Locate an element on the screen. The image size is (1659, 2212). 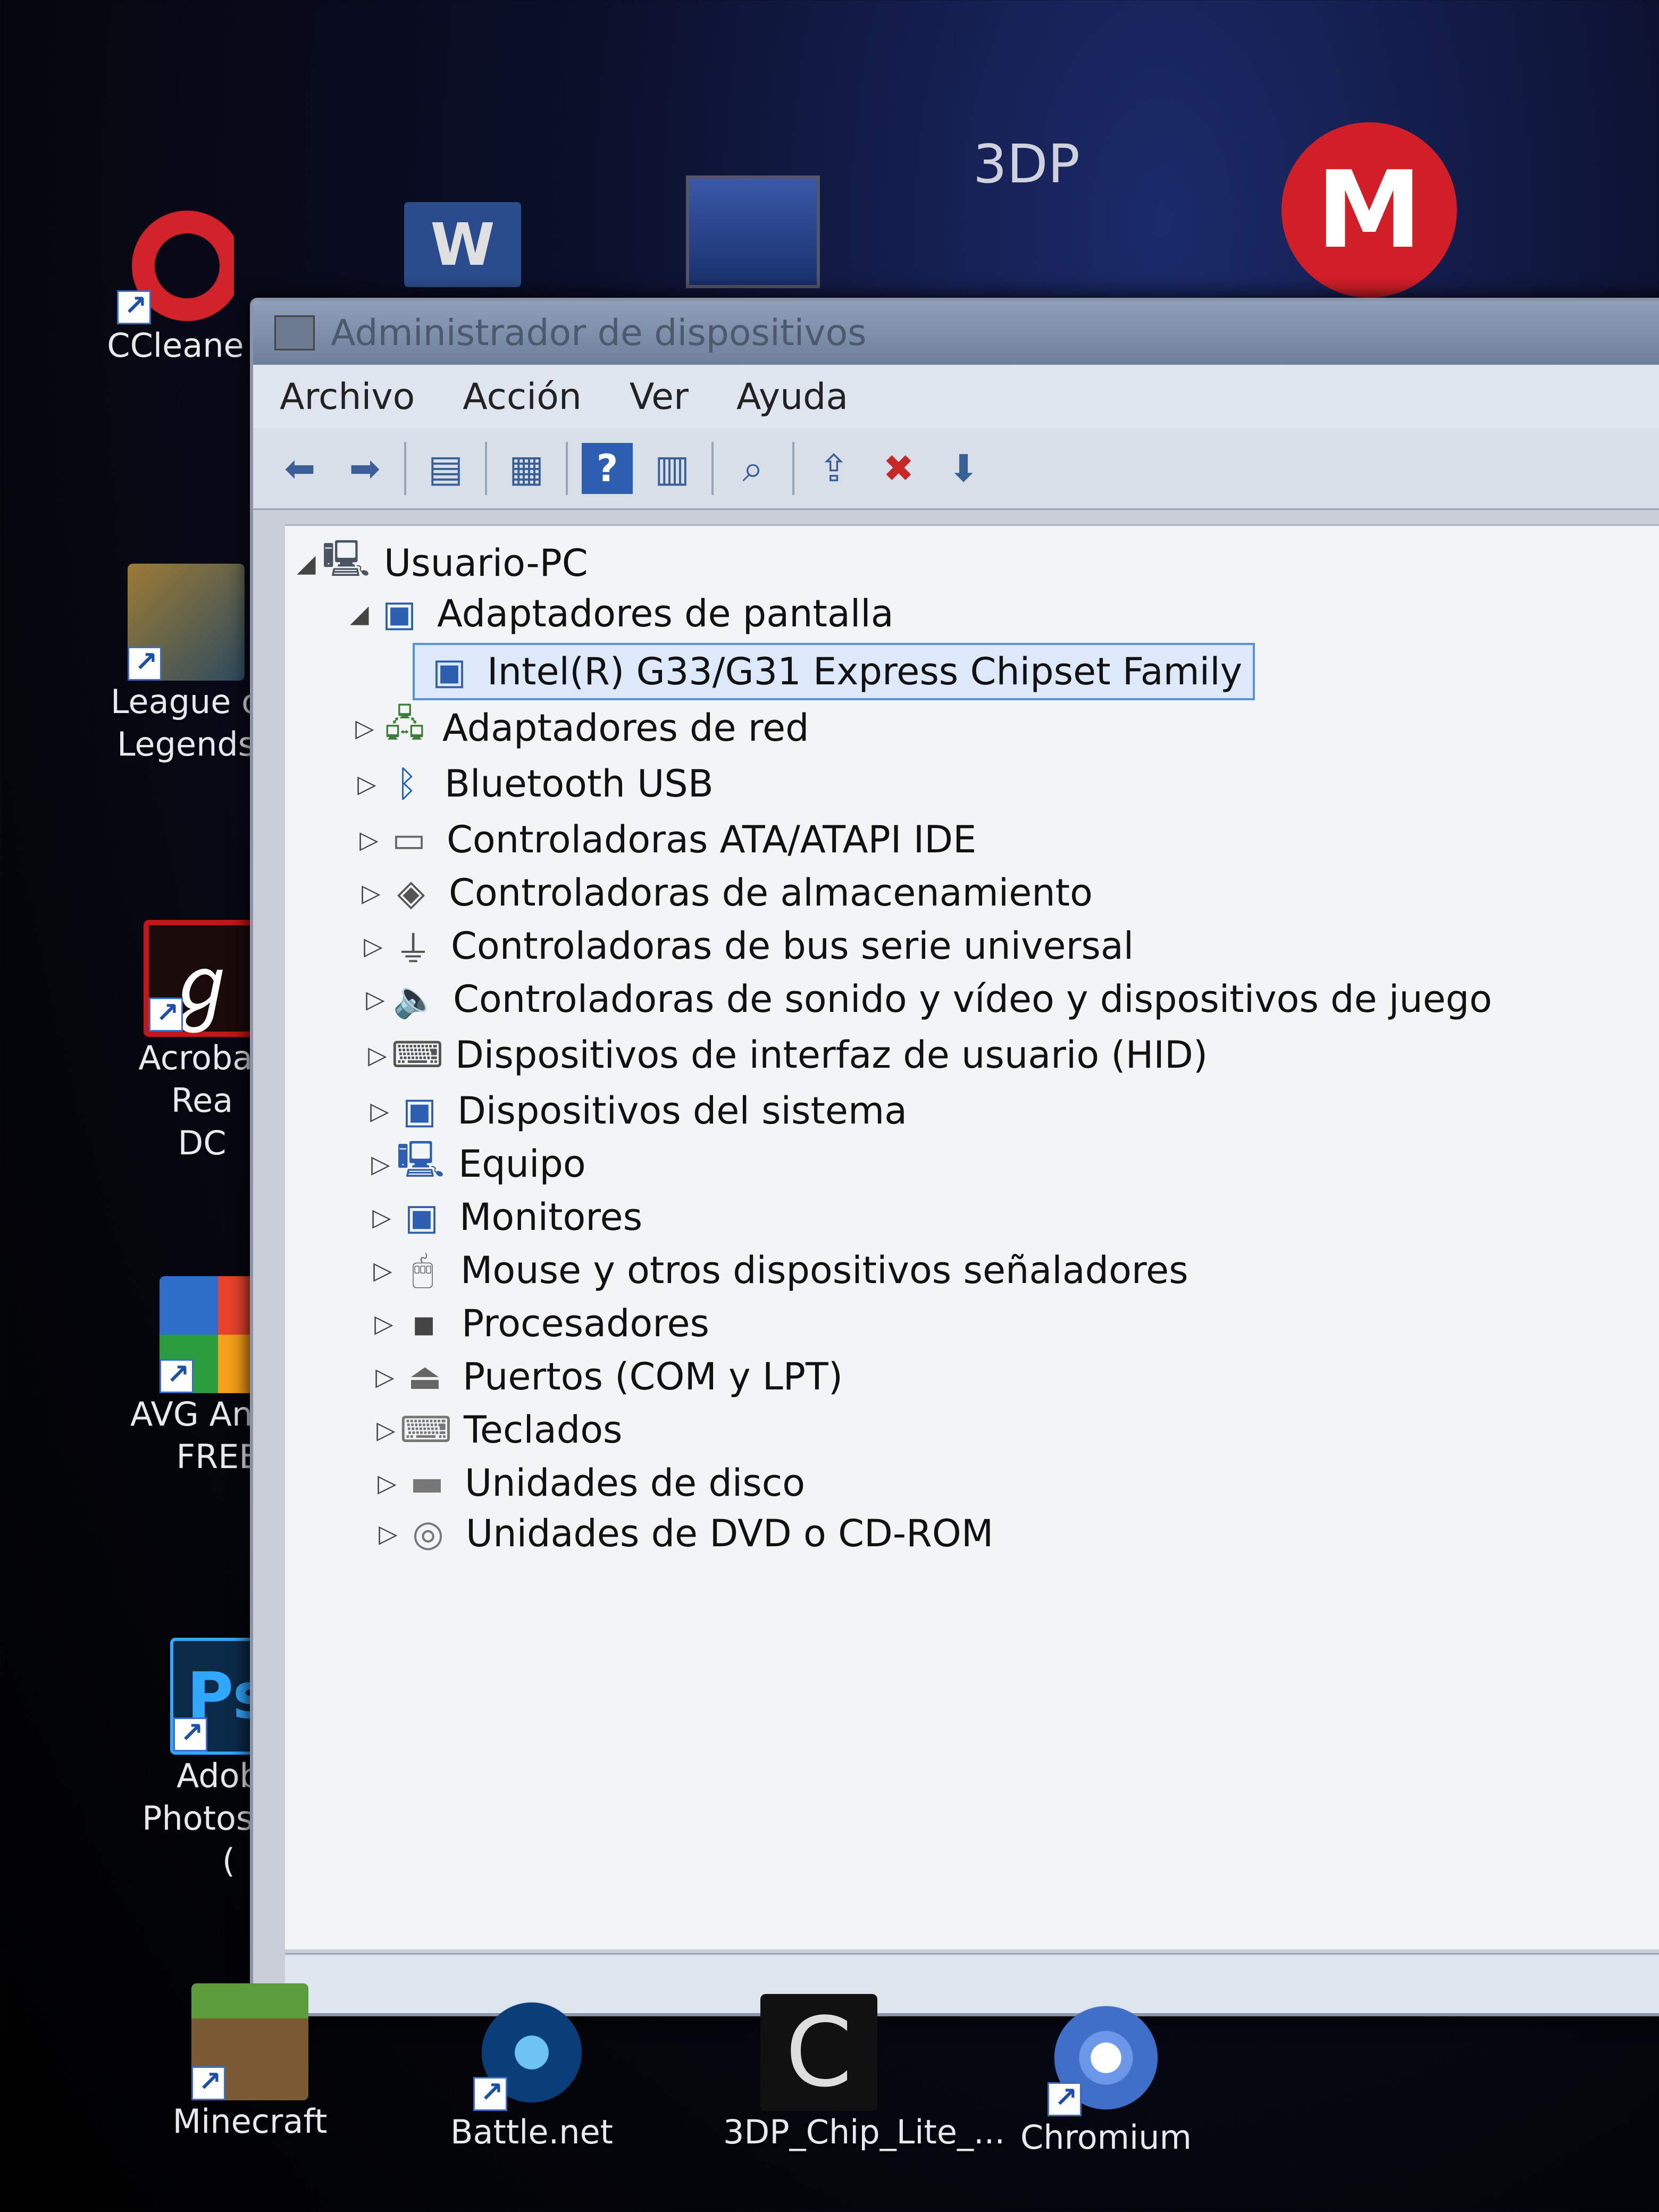
mega-letter: M is located at coordinates (1369, 210).